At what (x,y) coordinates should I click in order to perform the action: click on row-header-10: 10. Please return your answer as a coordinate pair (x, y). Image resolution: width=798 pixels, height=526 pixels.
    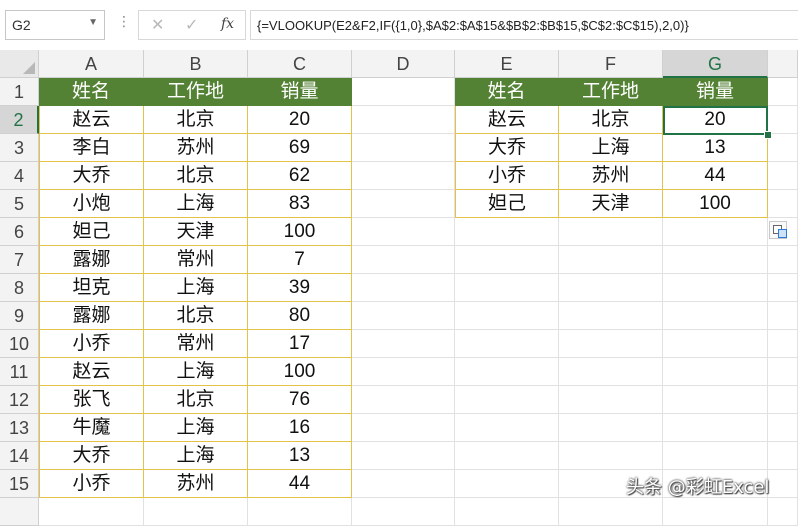
    Looking at the image, I should click on (19, 344).